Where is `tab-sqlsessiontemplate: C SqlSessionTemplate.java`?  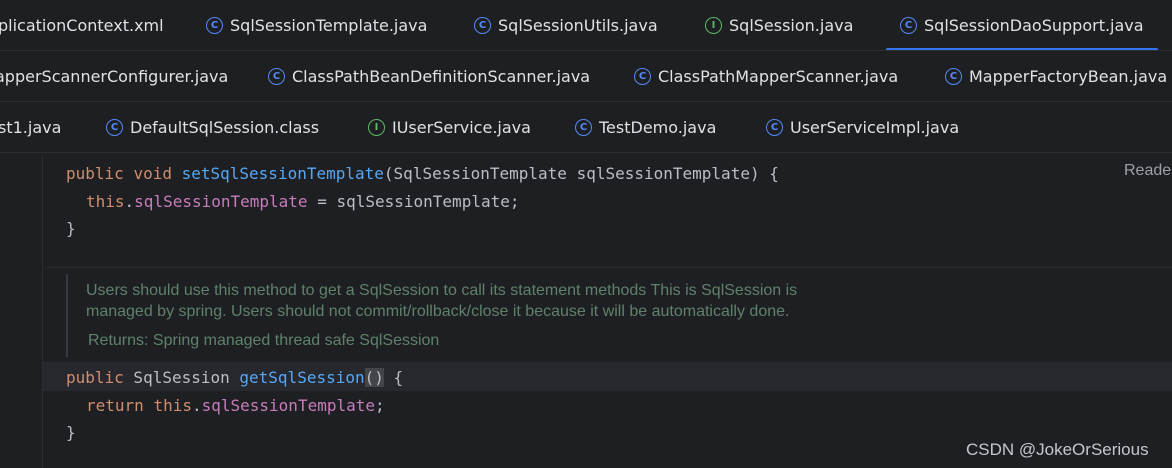
tab-sqlsessiontemplate: C SqlSessionTemplate.java is located at coordinates (316, 25).